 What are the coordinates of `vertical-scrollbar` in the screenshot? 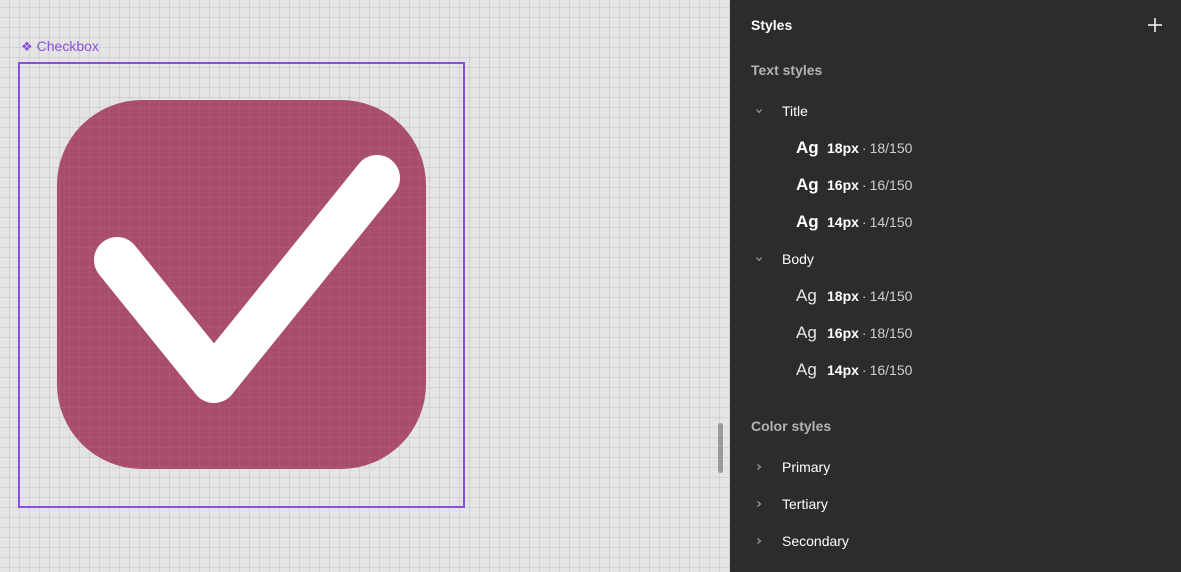 It's located at (720, 448).